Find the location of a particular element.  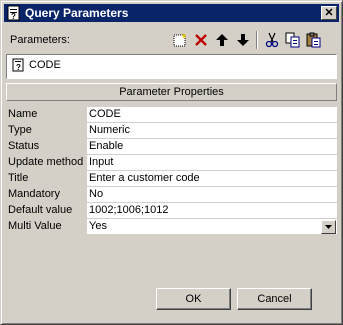

chevron-down-icon is located at coordinates (328, 227).